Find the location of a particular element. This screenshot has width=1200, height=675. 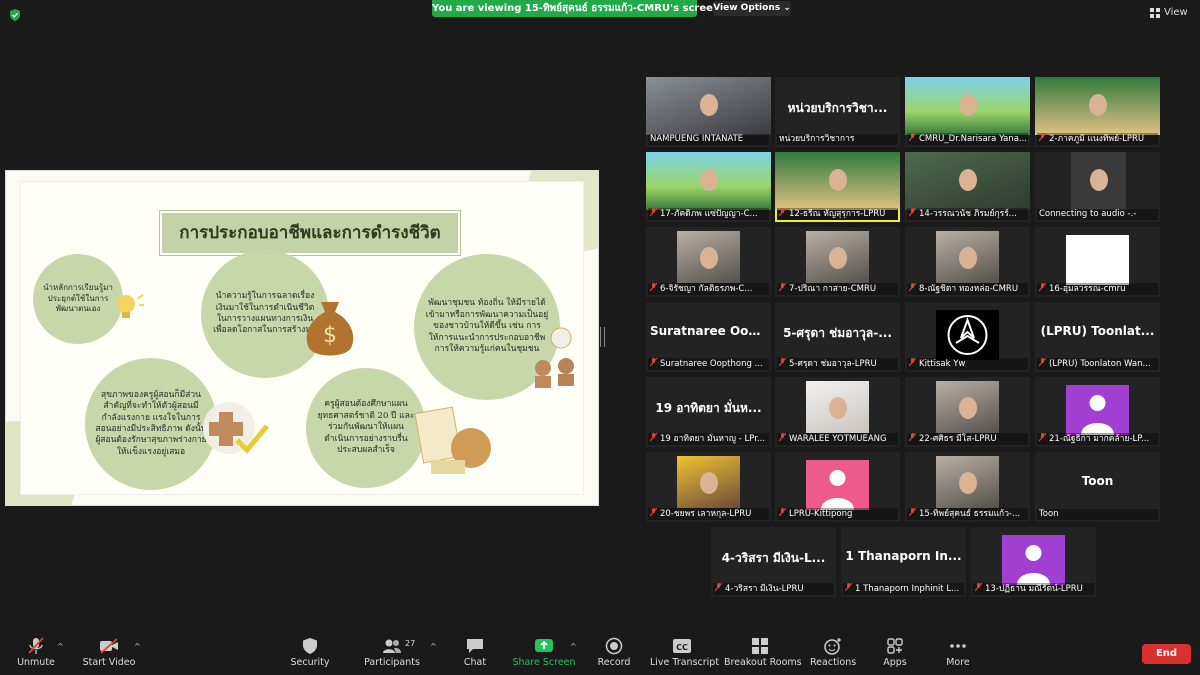

record-button: Record is located at coordinates (614, 655).